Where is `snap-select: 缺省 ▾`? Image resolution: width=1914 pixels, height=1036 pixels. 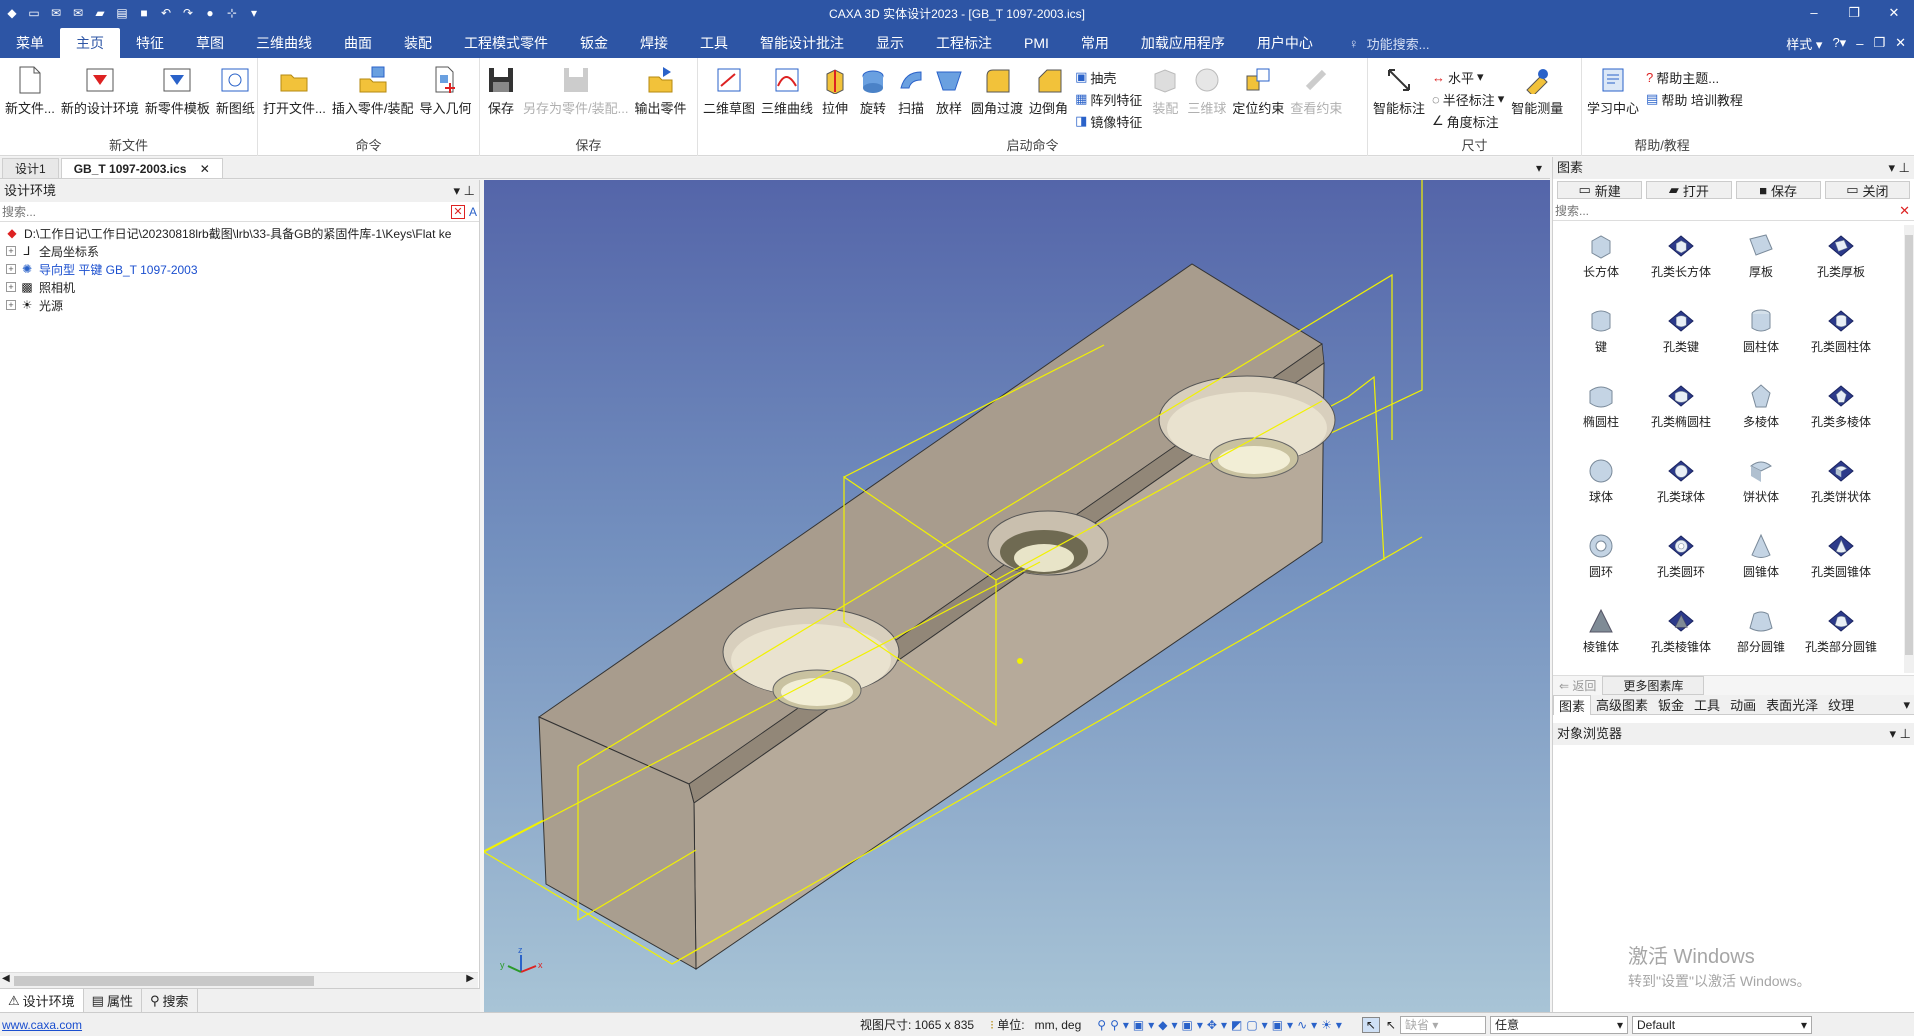
snap-select: 缺省 ▾ is located at coordinates (1443, 1024).